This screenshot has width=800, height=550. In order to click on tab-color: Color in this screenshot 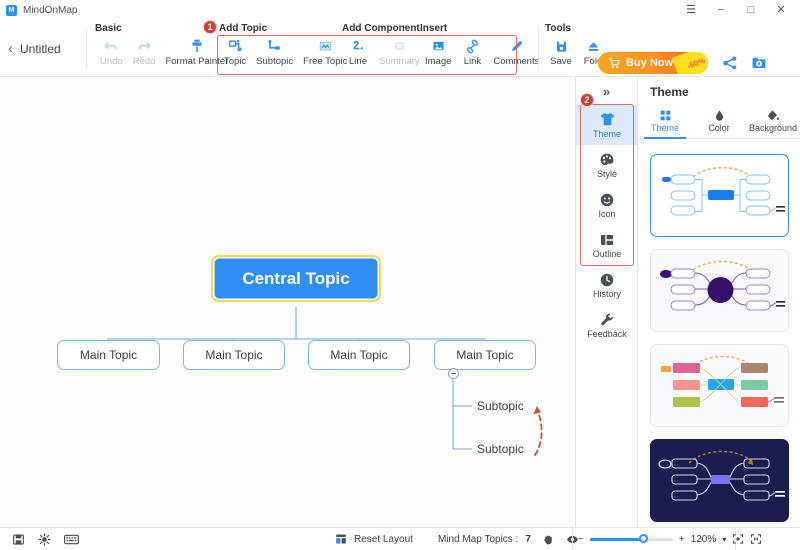, I will do `click(719, 120)`.